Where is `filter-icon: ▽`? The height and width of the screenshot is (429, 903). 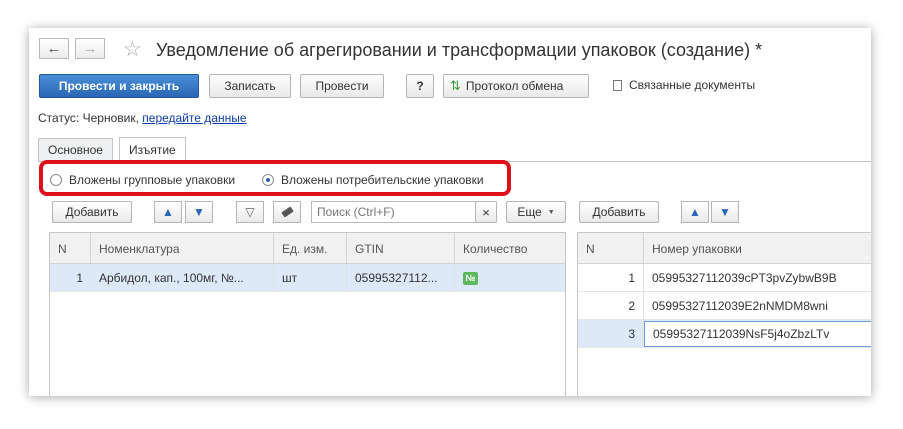
filter-icon: ▽ is located at coordinates (250, 212).